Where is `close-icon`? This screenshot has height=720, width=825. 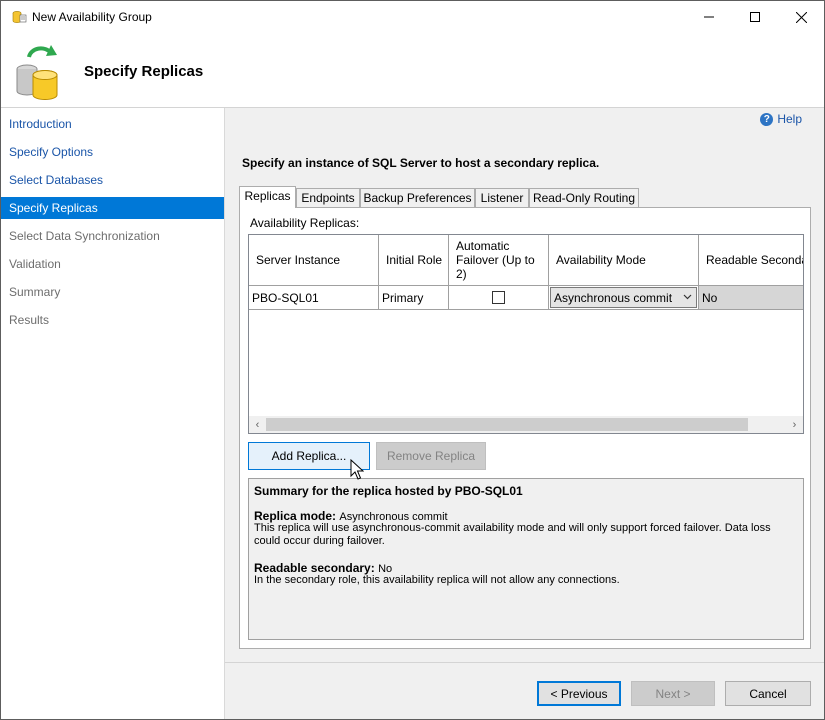
close-icon is located at coordinates (801, 17).